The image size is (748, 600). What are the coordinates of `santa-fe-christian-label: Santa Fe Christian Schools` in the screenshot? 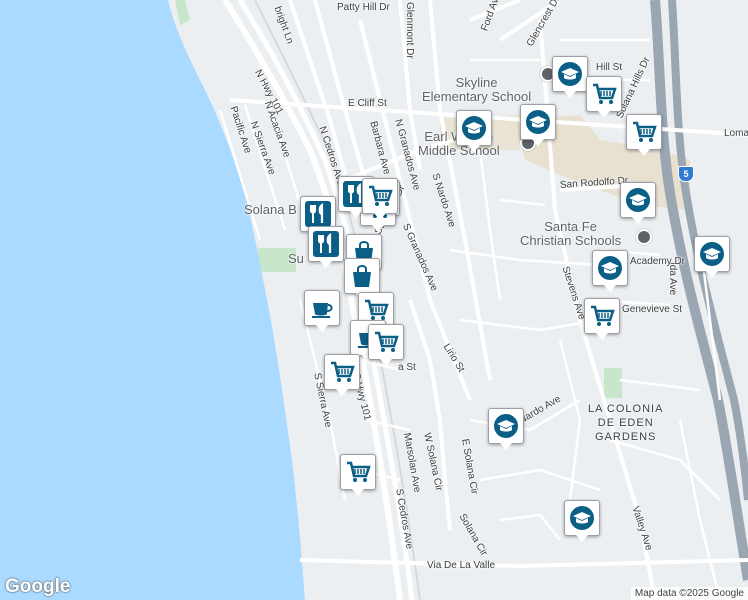 It's located at (570, 234).